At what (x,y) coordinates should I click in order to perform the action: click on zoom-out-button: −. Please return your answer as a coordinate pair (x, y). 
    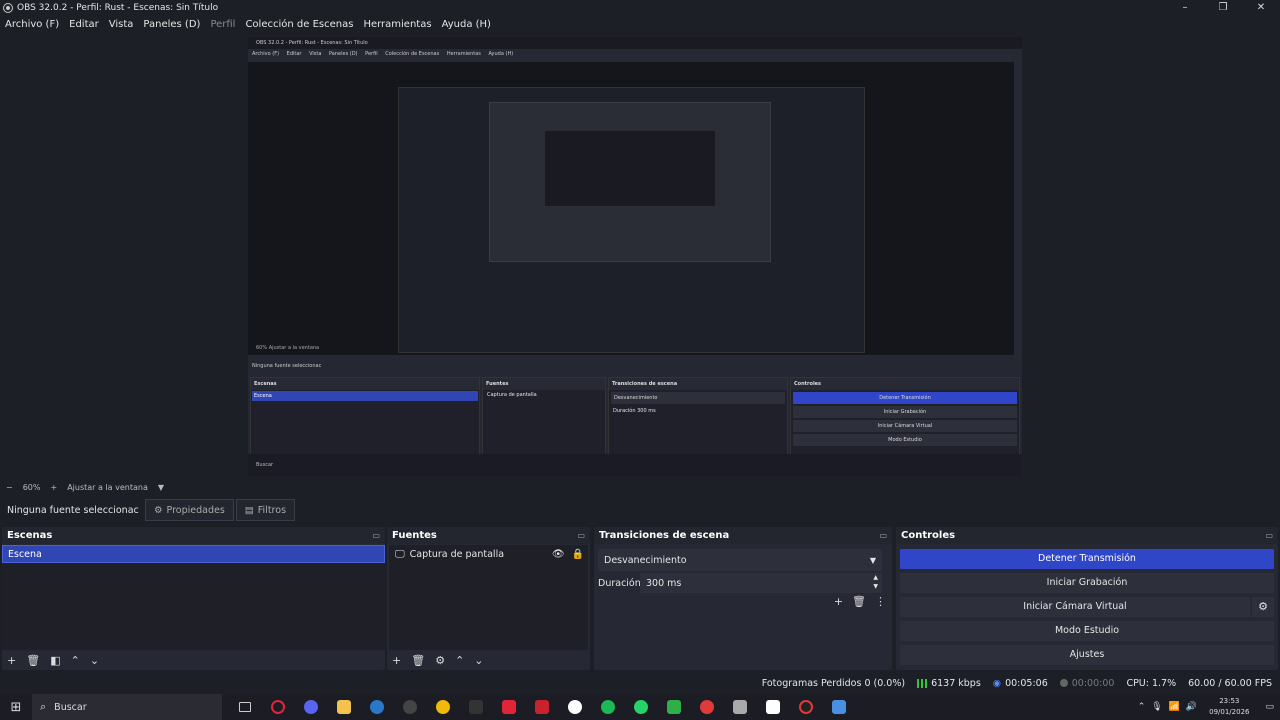
    Looking at the image, I should click on (9, 487).